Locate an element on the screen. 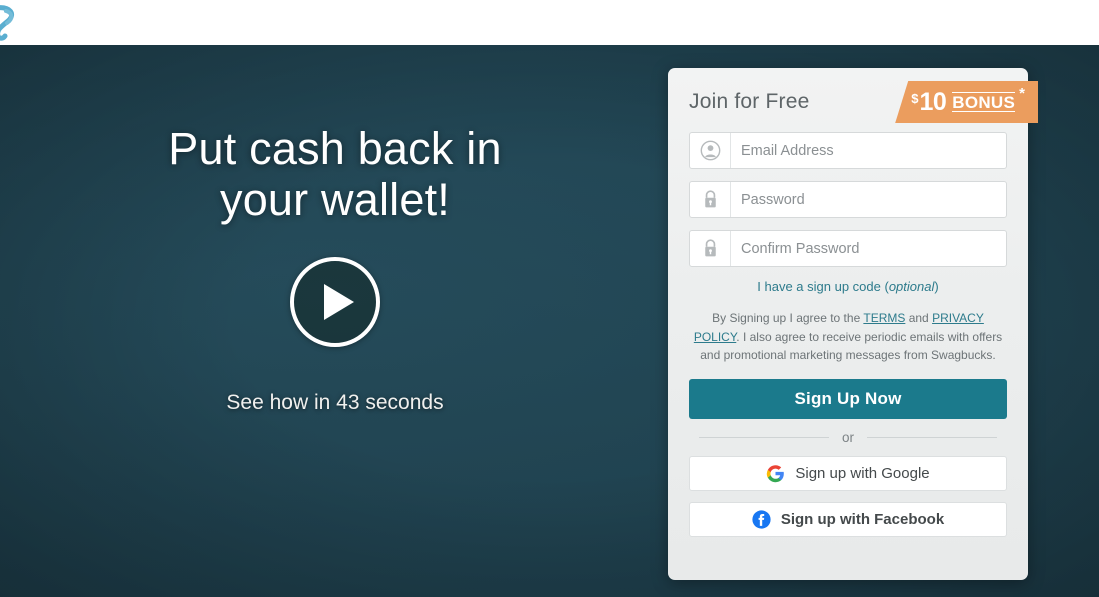  signup-code-link-close: ) is located at coordinates (936, 286).